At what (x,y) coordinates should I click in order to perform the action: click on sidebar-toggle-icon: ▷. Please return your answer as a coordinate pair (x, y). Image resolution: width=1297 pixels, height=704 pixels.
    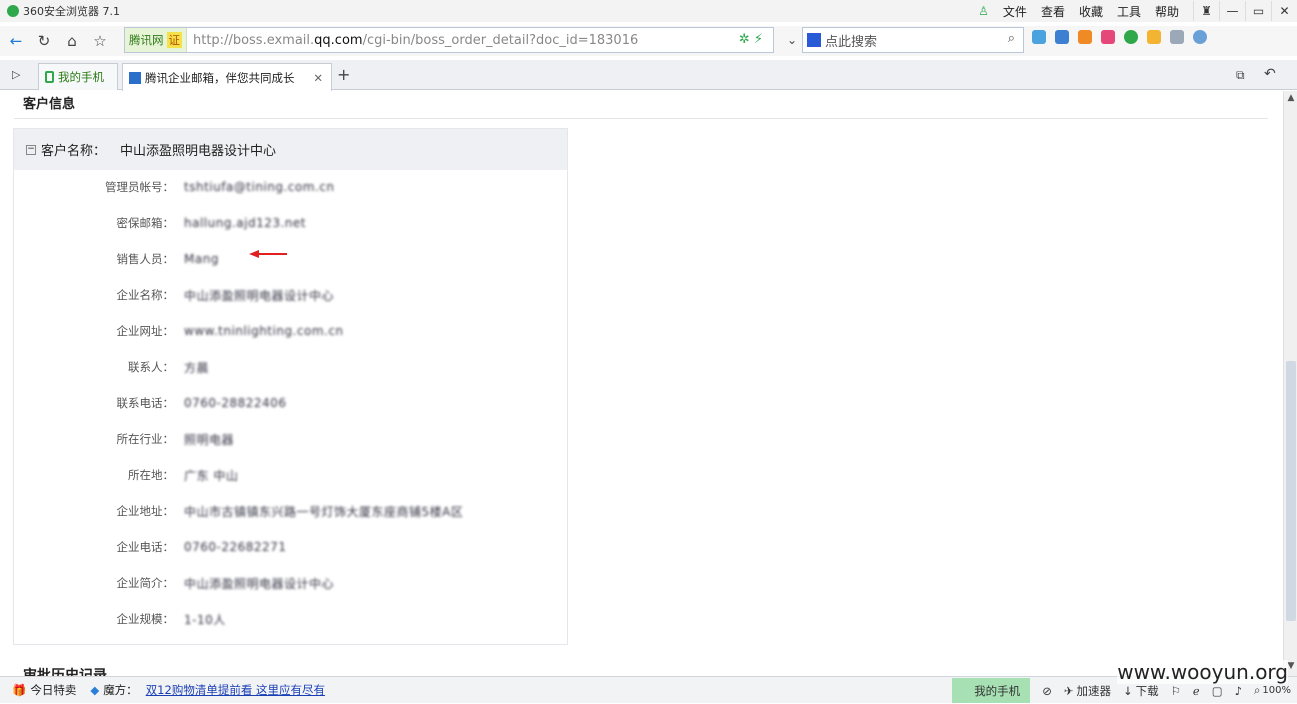
    Looking at the image, I should click on (16, 74).